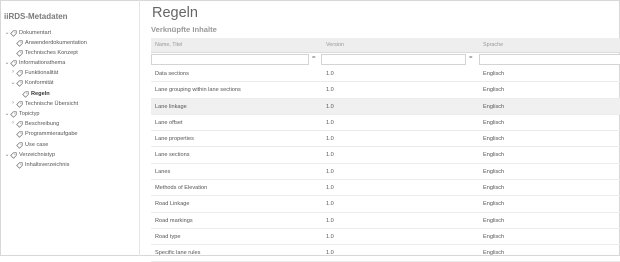 This screenshot has height=262, width=620. What do you see at coordinates (172, 204) in the screenshot?
I see `cell-name: Road Linkage` at bounding box center [172, 204].